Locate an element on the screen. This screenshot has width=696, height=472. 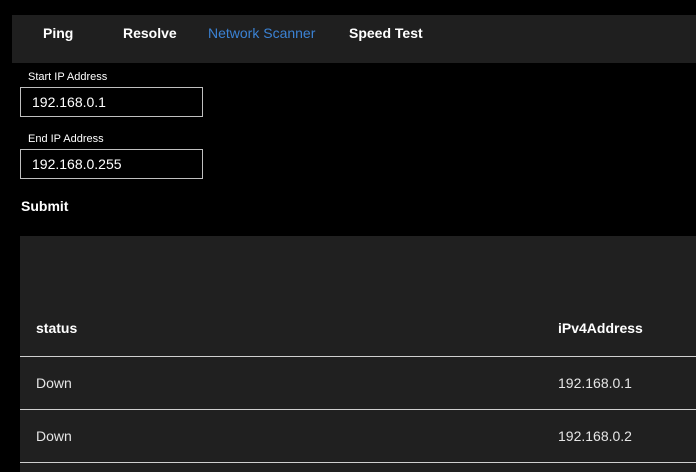
tab-speed-test: Speed Test is located at coordinates (386, 33).